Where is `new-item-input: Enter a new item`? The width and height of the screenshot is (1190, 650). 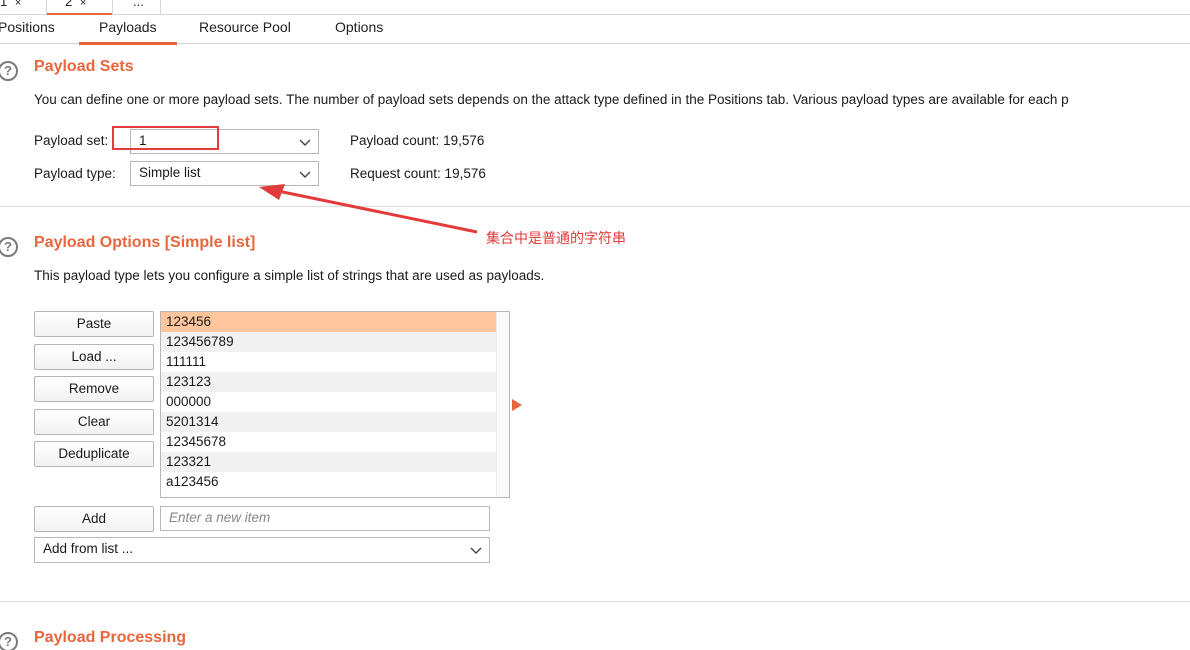 new-item-input: Enter a new item is located at coordinates (325, 518).